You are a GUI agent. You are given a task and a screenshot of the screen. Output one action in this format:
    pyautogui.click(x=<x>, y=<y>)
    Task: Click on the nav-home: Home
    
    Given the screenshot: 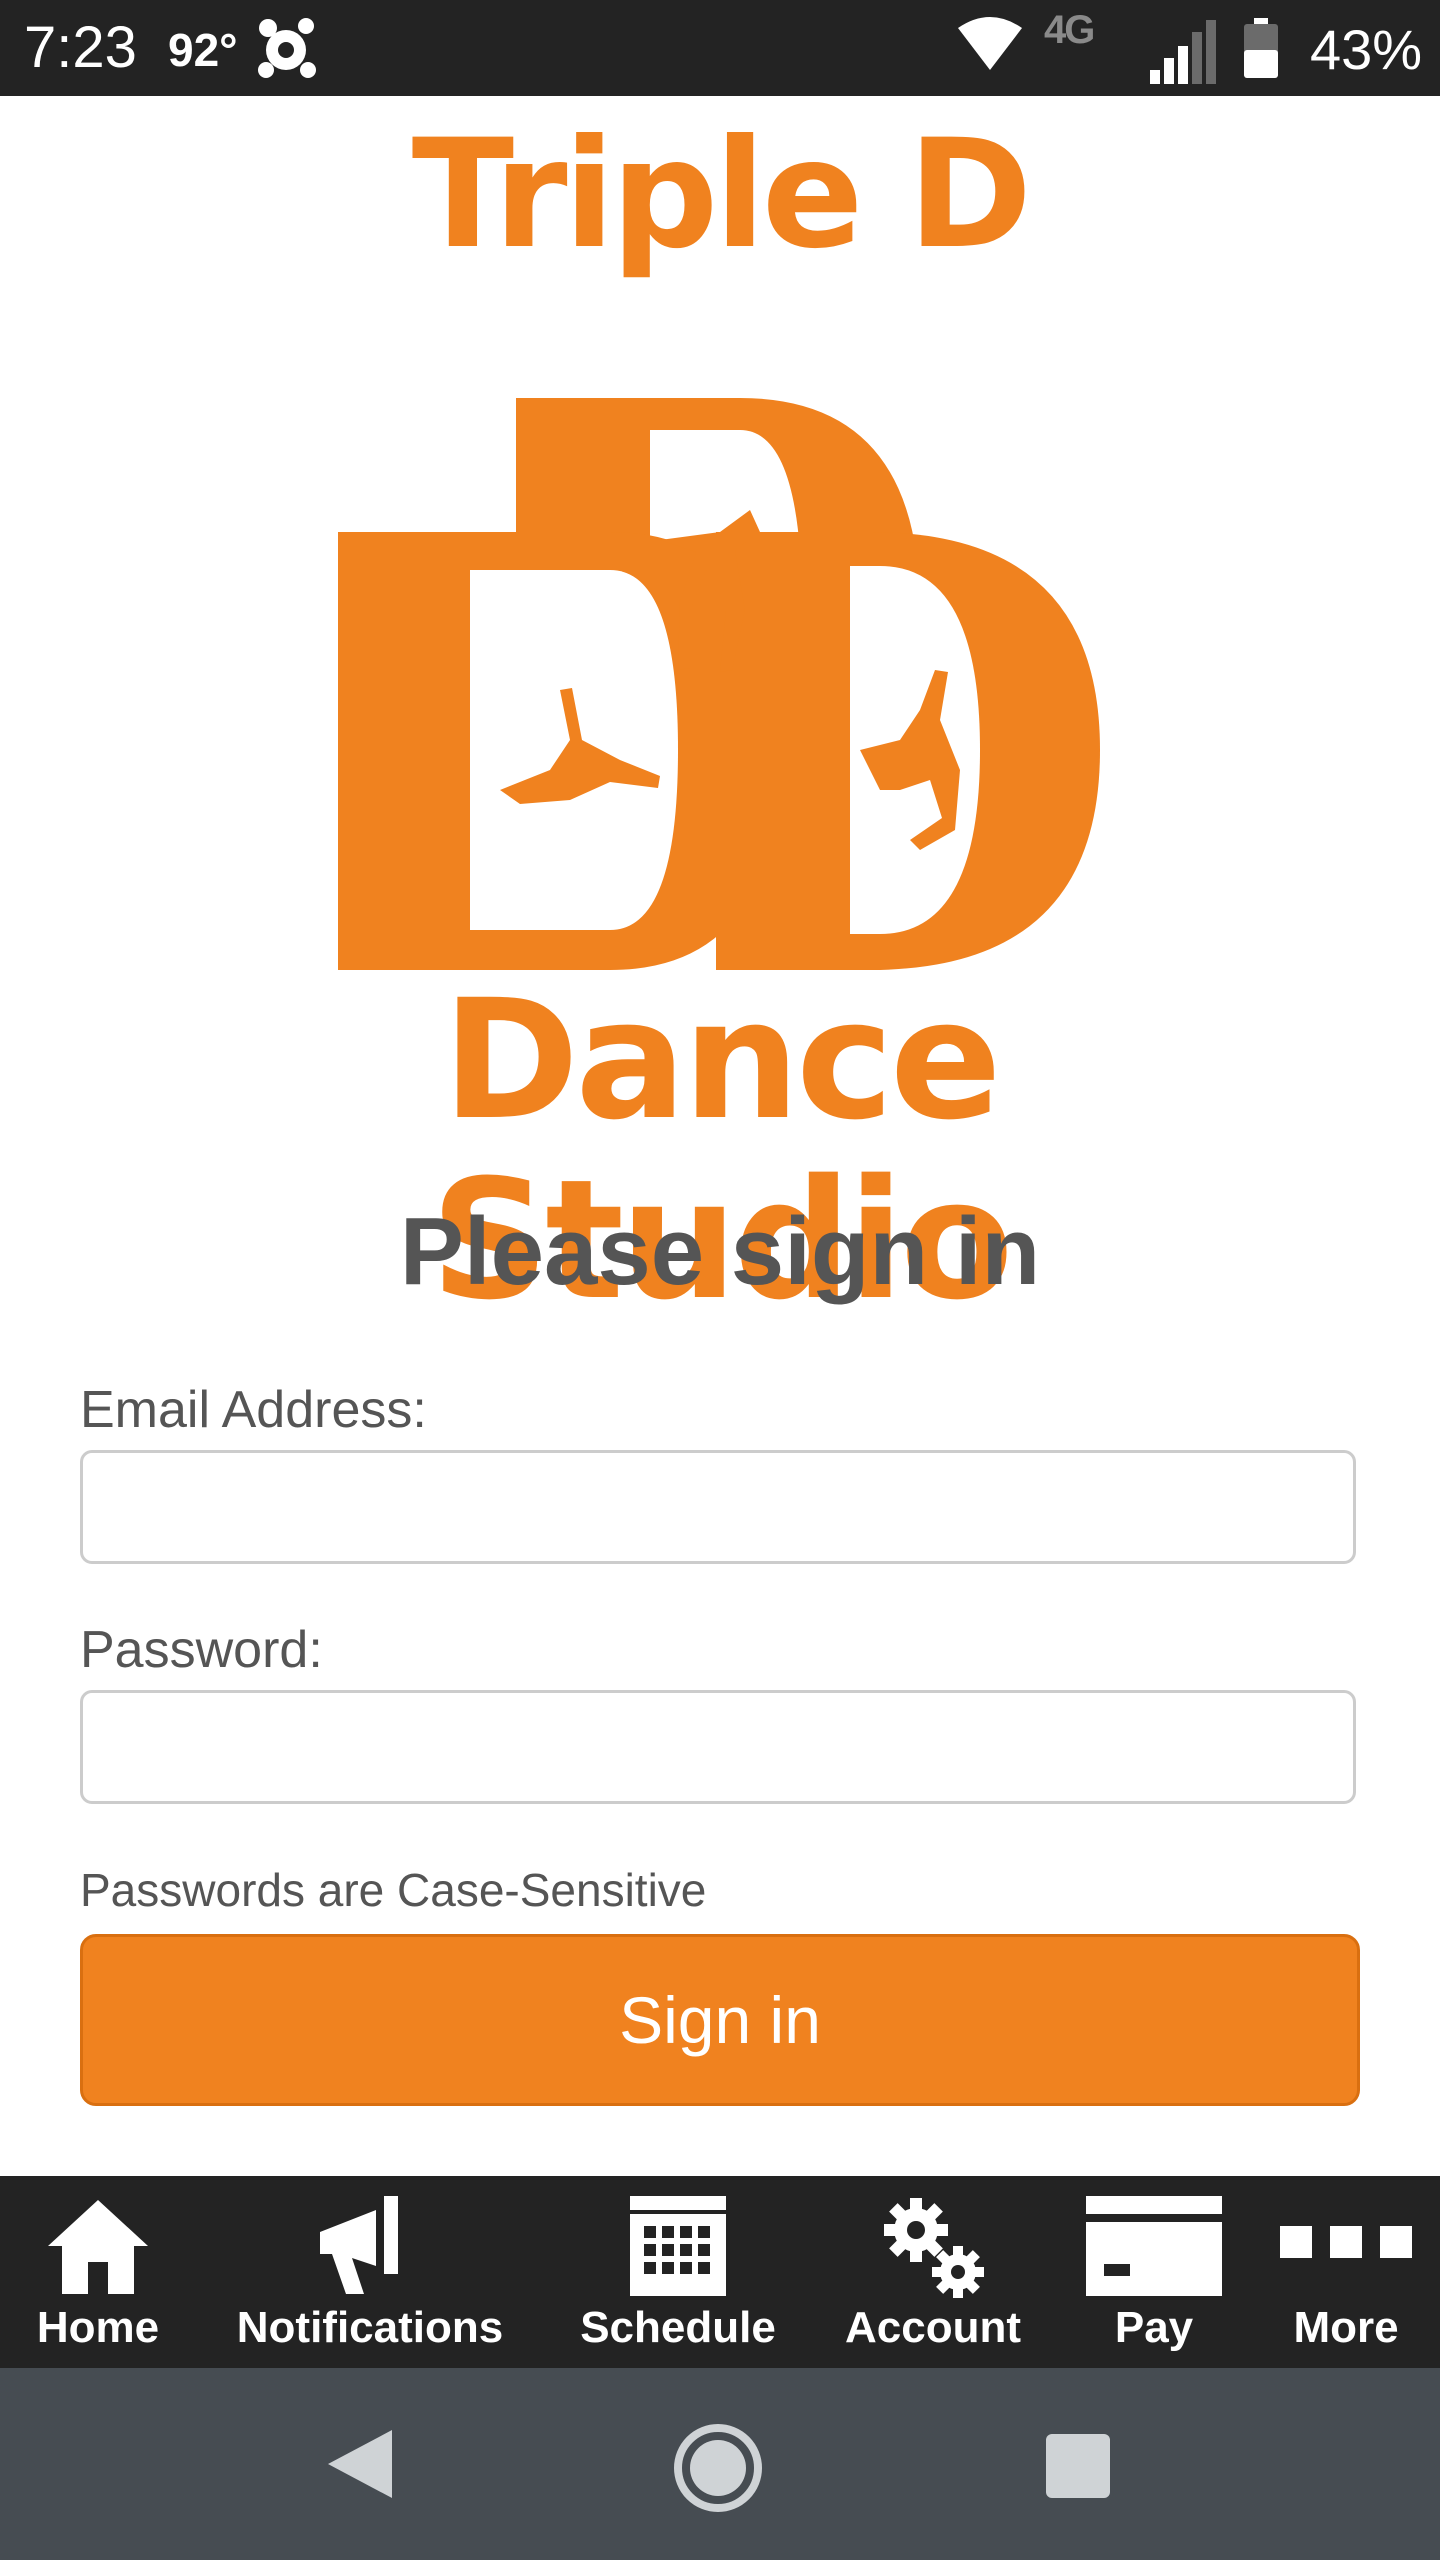 What is the action you would take?
    pyautogui.click(x=98, y=2272)
    